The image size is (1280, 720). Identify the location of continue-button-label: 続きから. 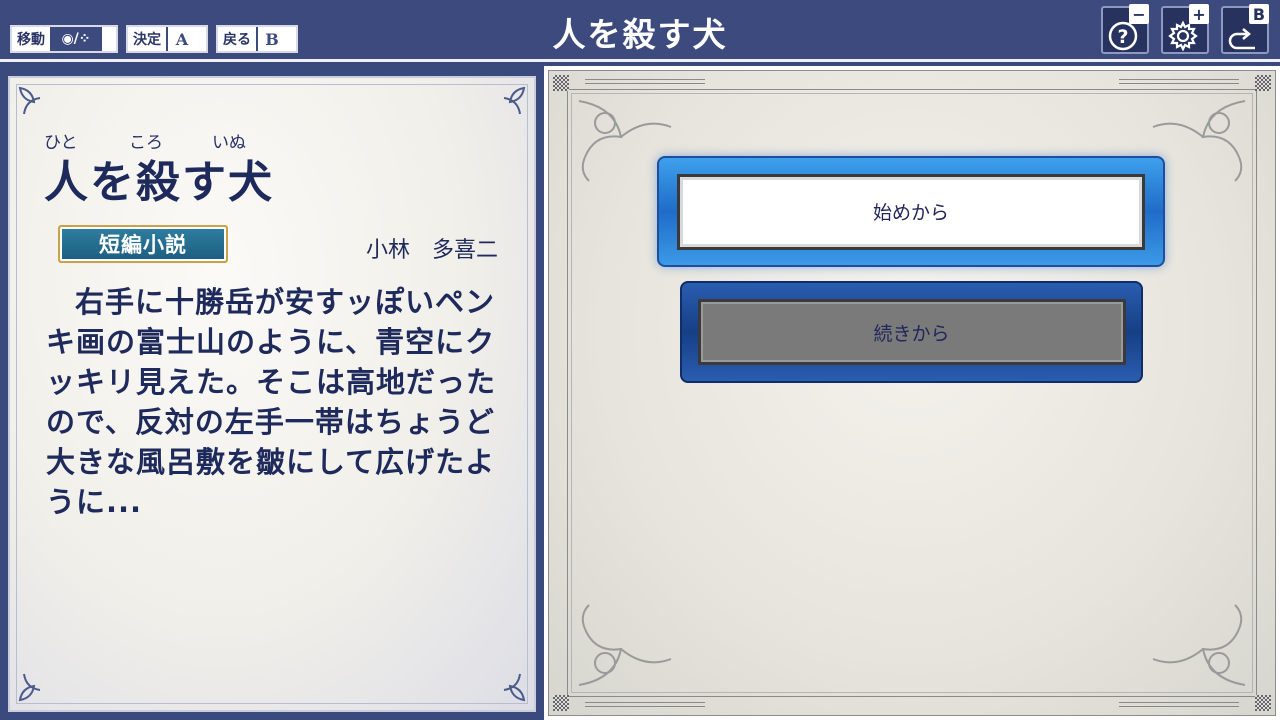
(911, 332).